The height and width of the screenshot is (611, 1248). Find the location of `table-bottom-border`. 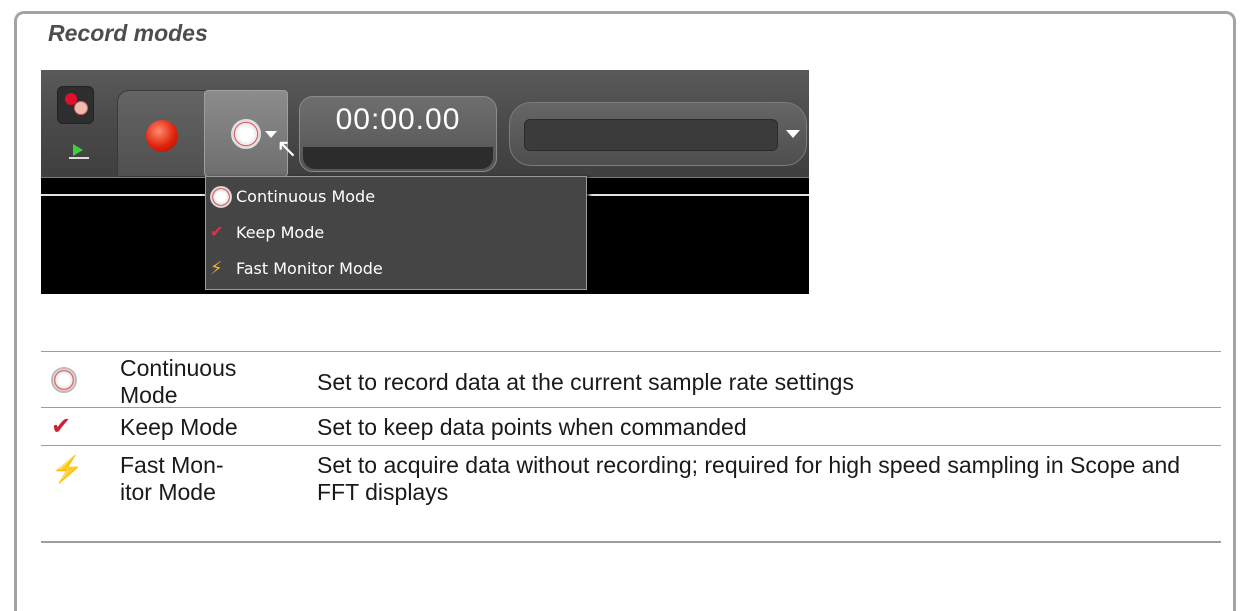

table-bottom-border is located at coordinates (631, 542).